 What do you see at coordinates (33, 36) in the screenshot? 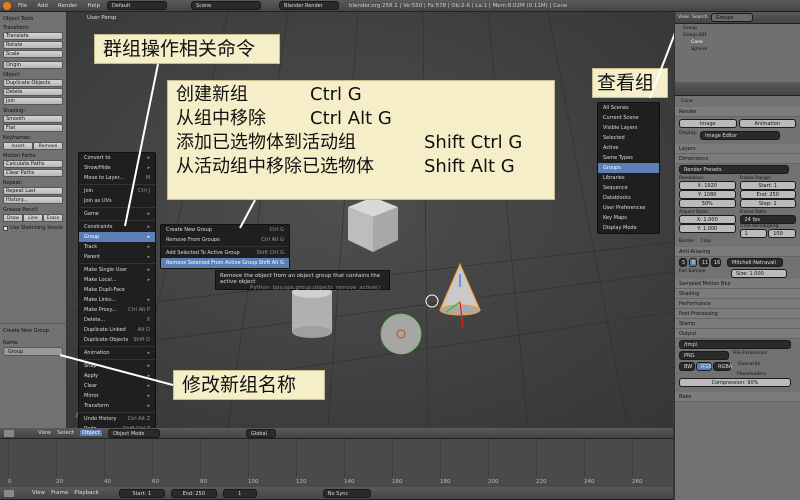
I see `translate-button: Translate` at bounding box center [33, 36].